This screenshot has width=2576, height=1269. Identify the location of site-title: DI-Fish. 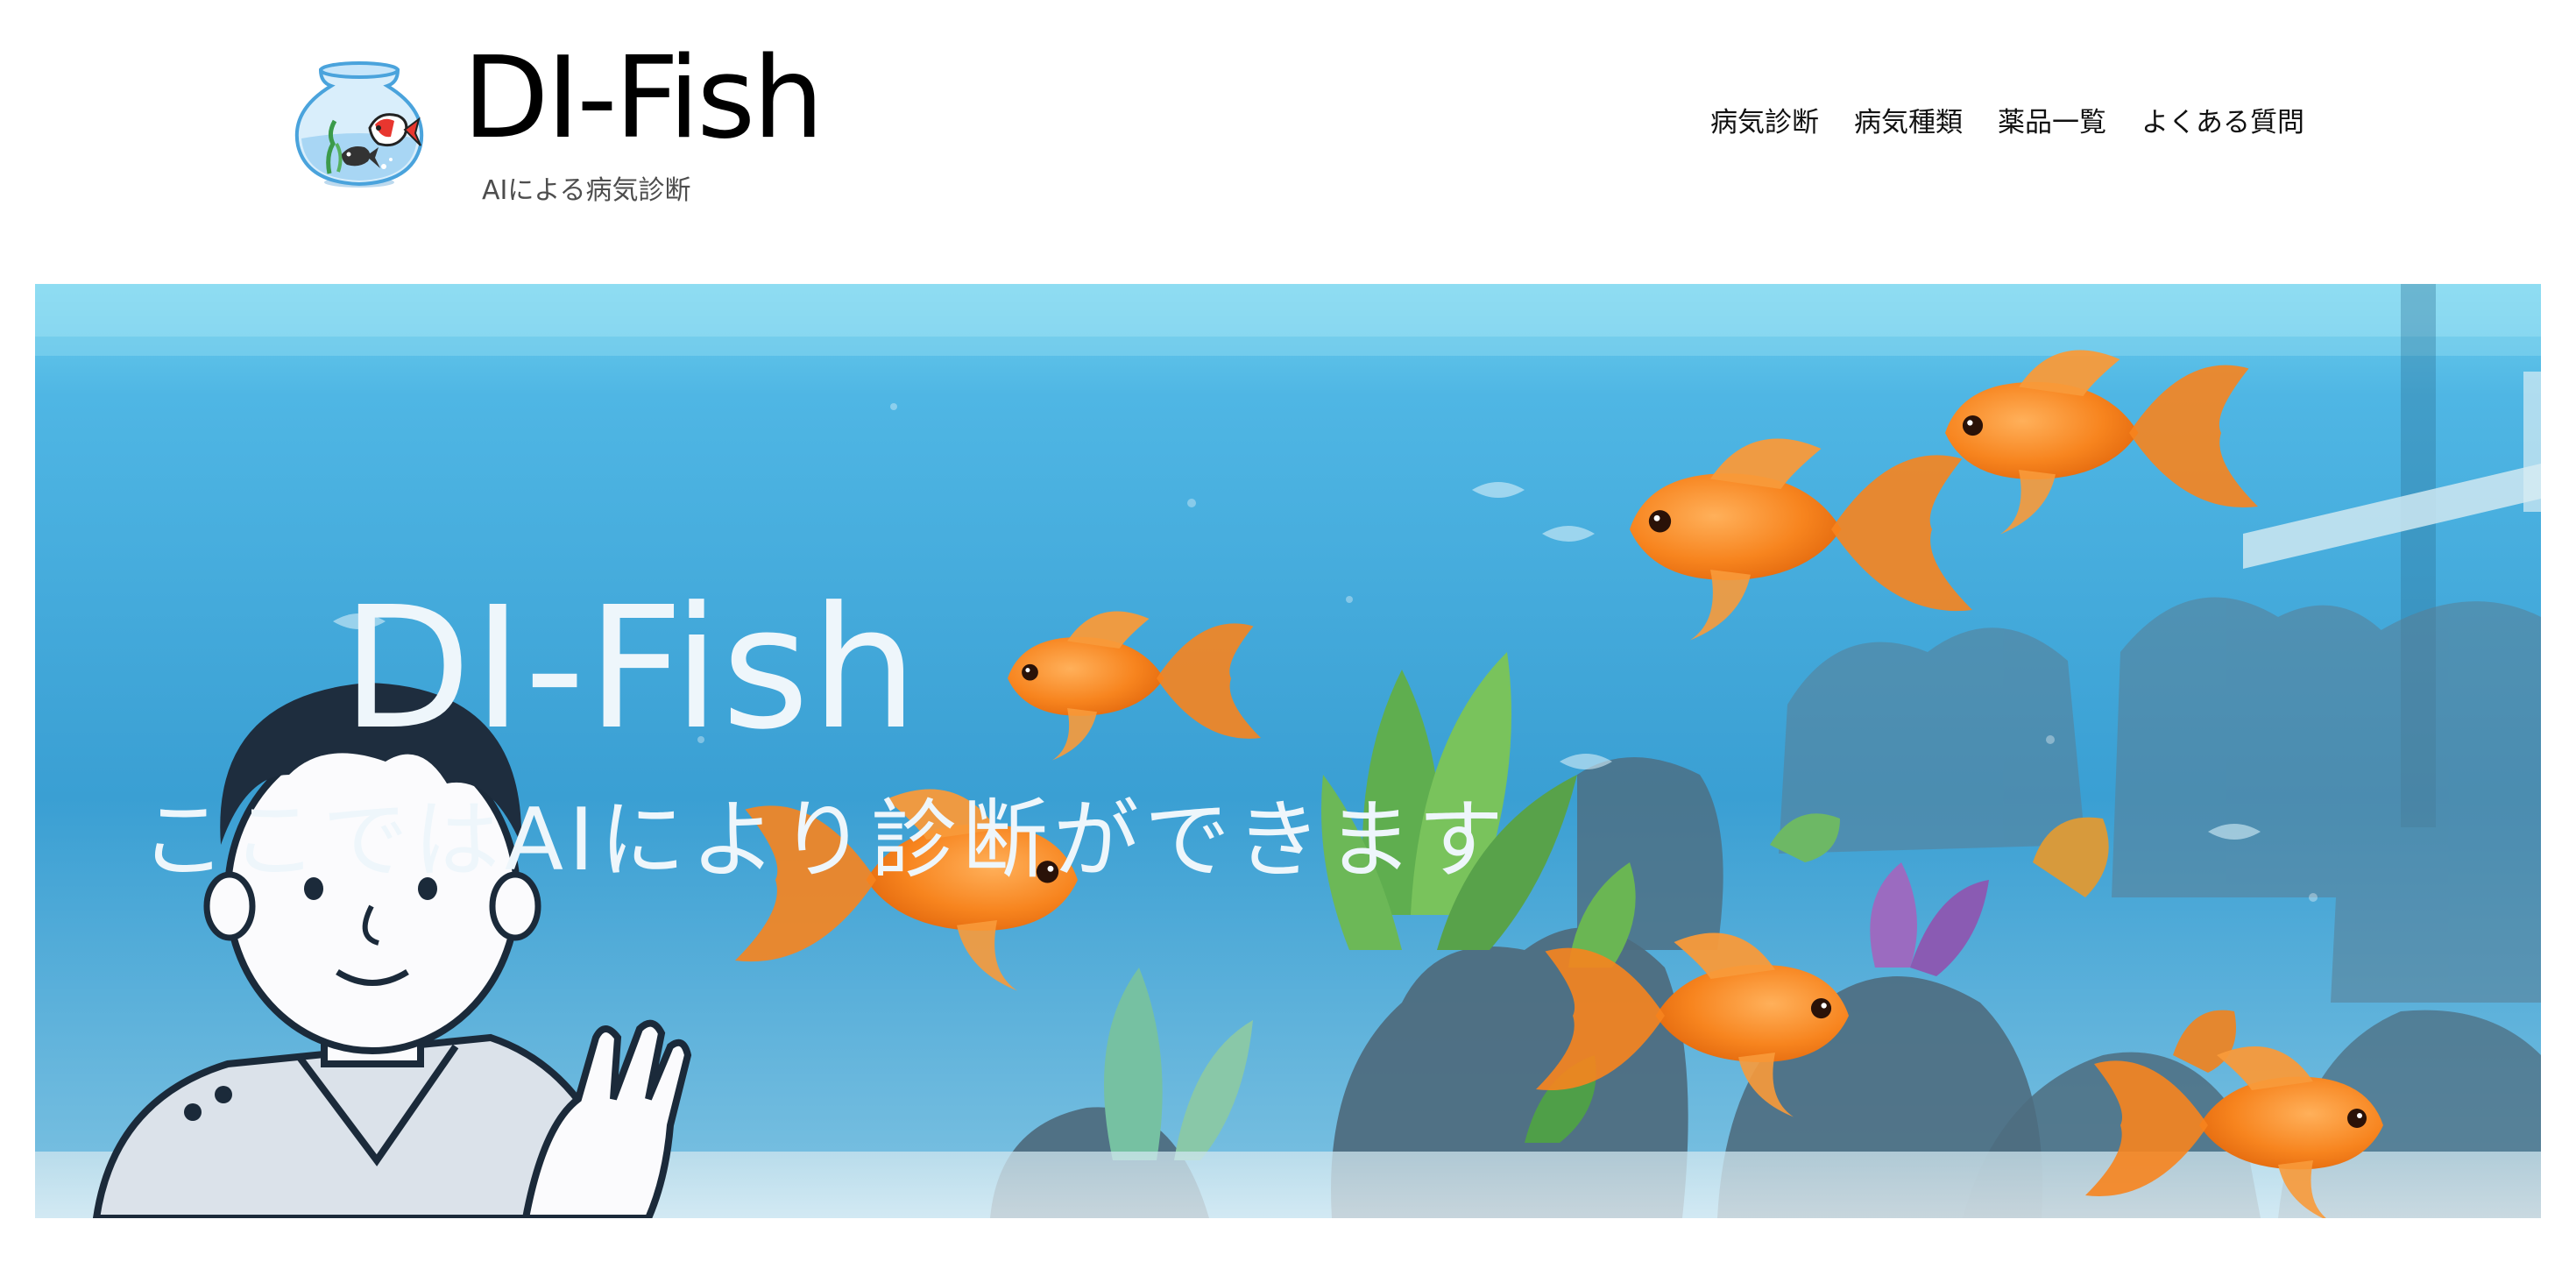
(643, 99).